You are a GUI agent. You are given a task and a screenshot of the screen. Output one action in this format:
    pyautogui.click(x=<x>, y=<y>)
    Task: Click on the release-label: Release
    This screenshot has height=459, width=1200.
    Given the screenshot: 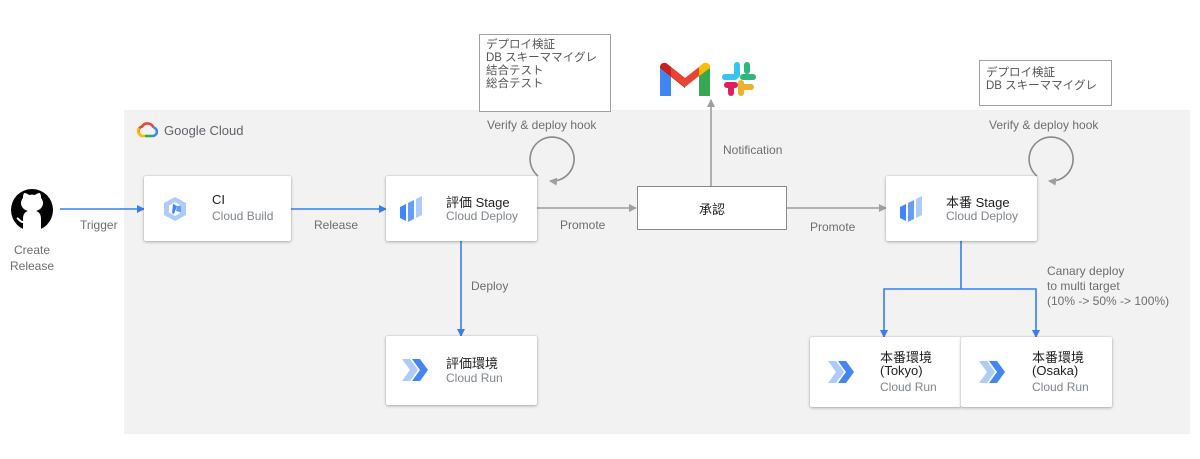 What is the action you would take?
    pyautogui.click(x=336, y=225)
    